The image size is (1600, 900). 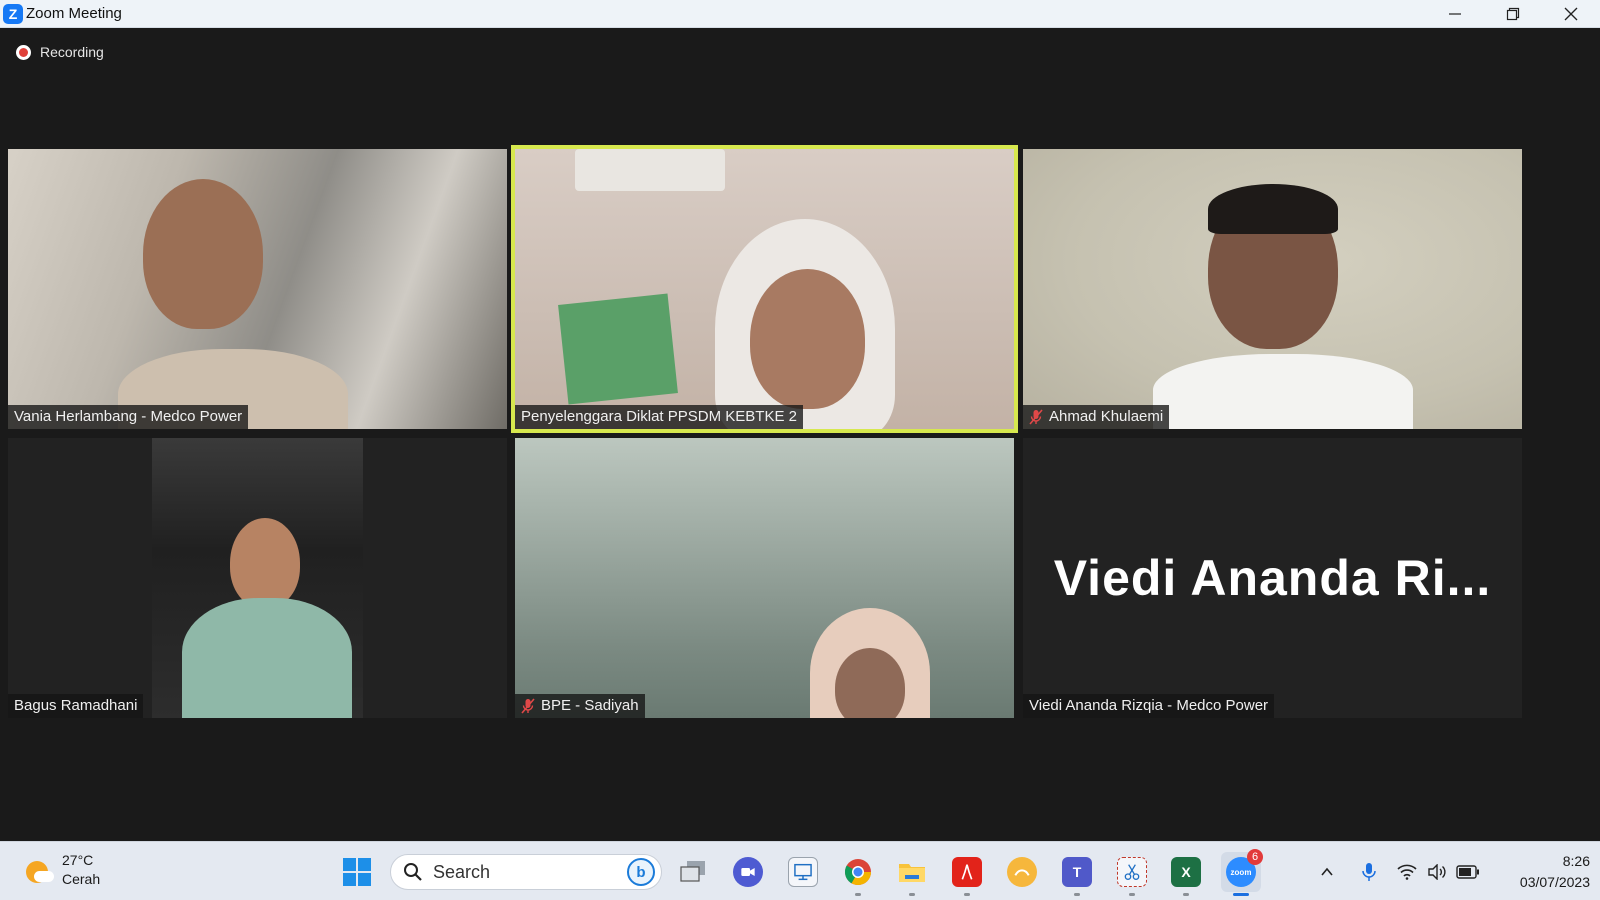 I want to click on taskbar-app-file-explorer, so click(x=912, y=874).